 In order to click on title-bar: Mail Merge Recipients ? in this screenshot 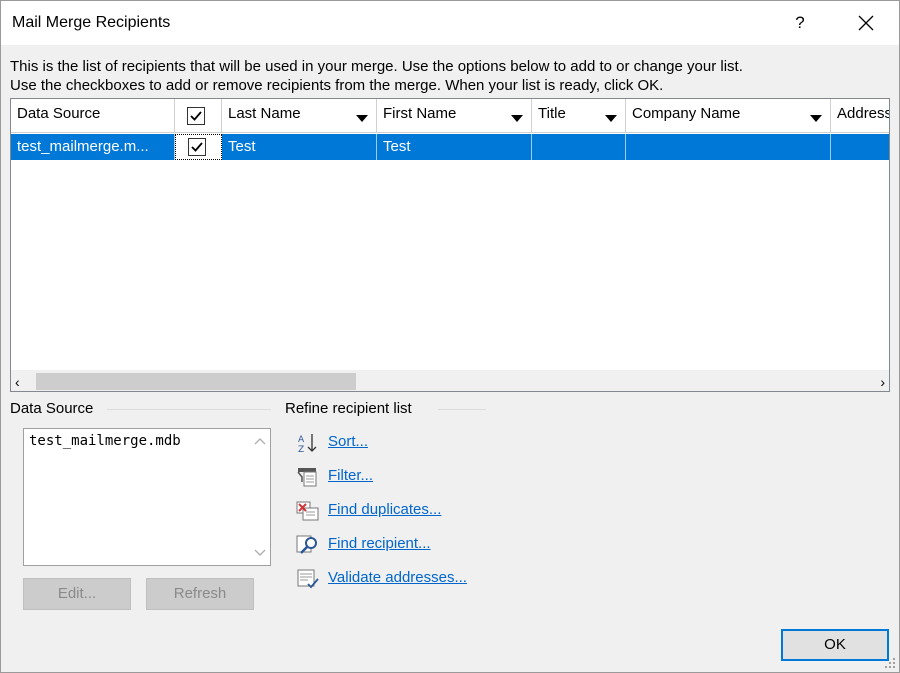, I will do `click(450, 23)`.